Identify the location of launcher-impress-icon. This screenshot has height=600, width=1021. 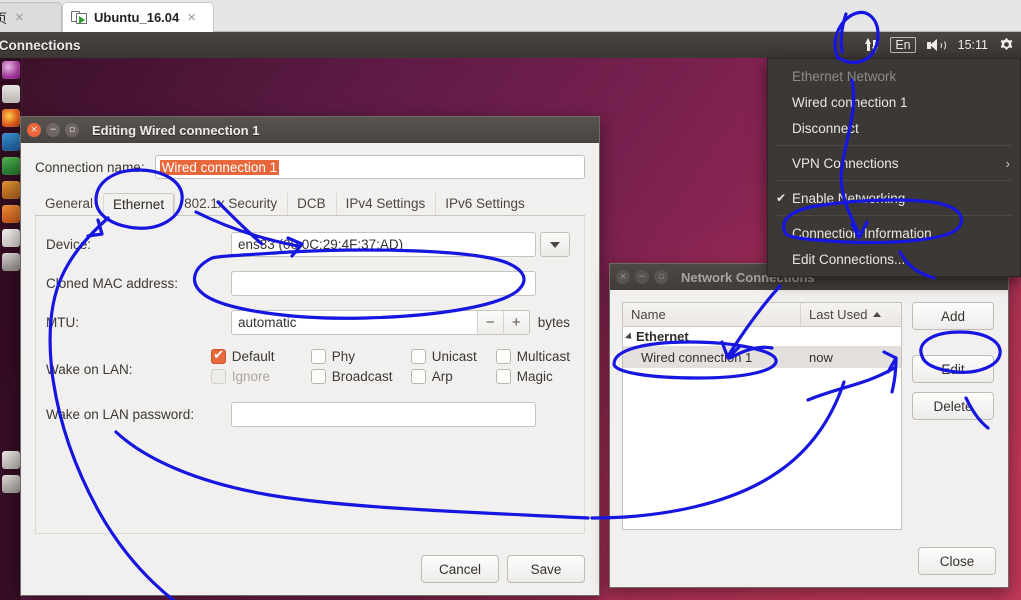
(10, 190).